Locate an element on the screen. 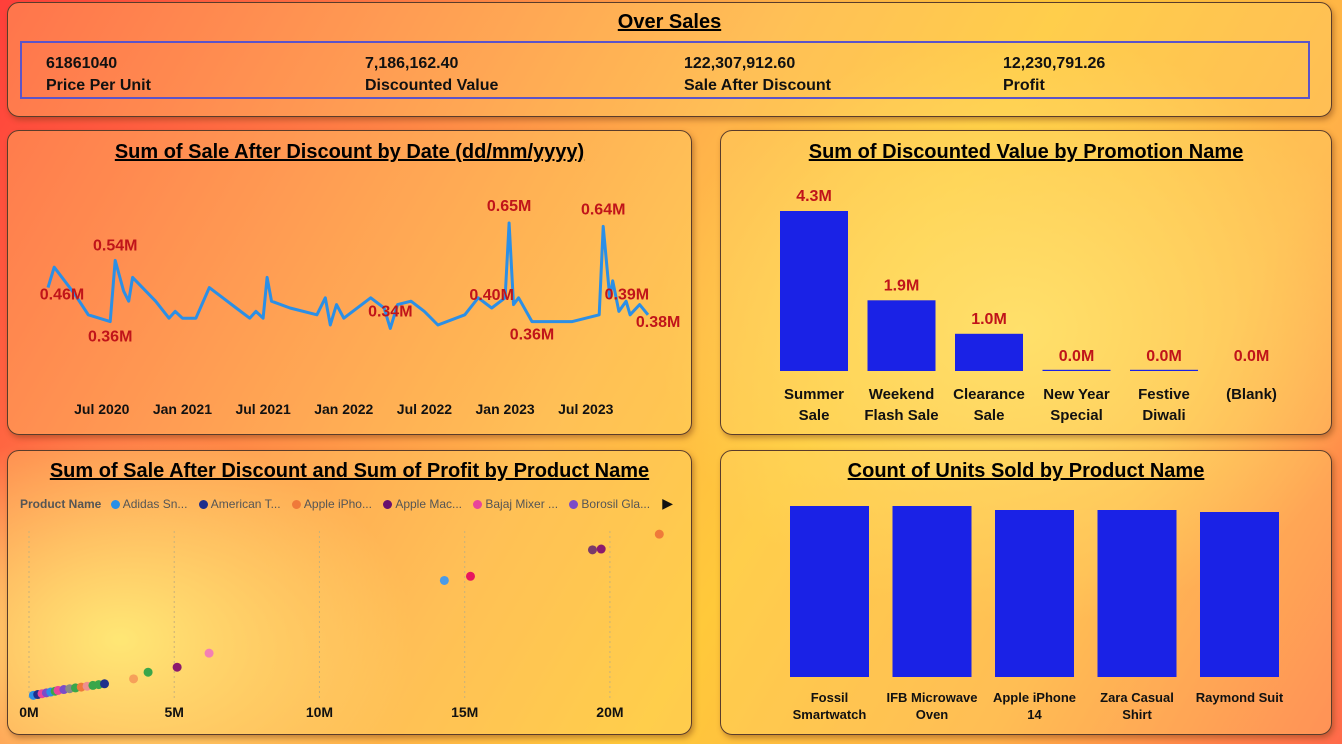 This screenshot has height=744, width=1342. x-tick-label: 5M is located at coordinates (174, 712).